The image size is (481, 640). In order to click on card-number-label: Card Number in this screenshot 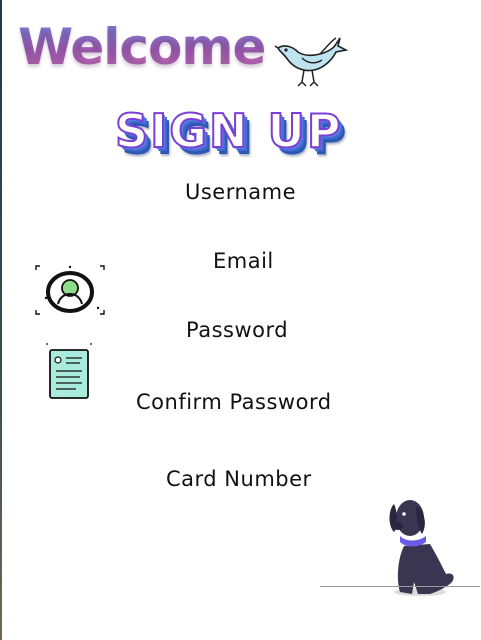, I will do `click(239, 479)`.